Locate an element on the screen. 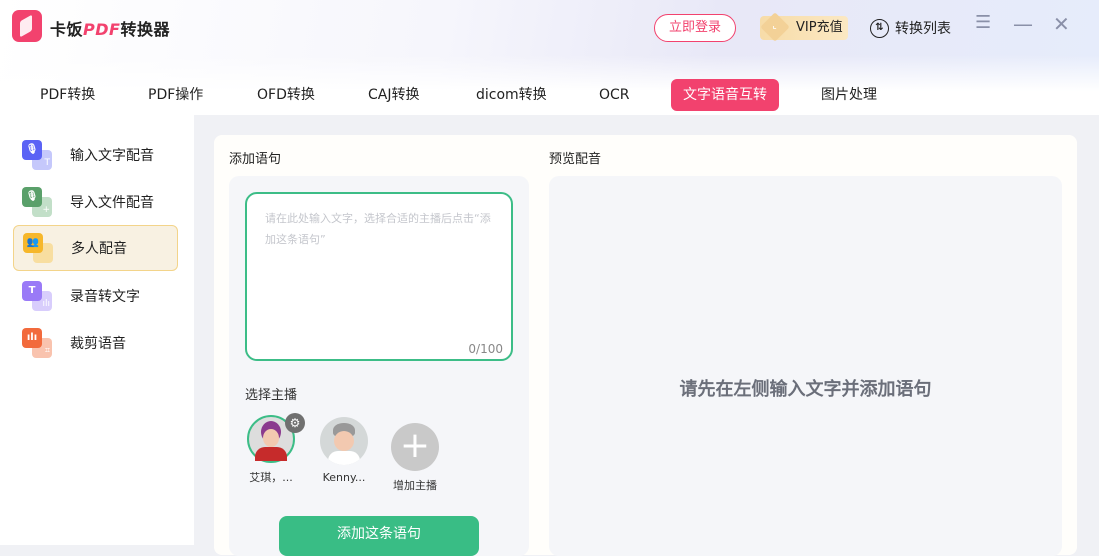 This screenshot has height=556, width=1099. tab-ofd: OFD转换 is located at coordinates (286, 95).